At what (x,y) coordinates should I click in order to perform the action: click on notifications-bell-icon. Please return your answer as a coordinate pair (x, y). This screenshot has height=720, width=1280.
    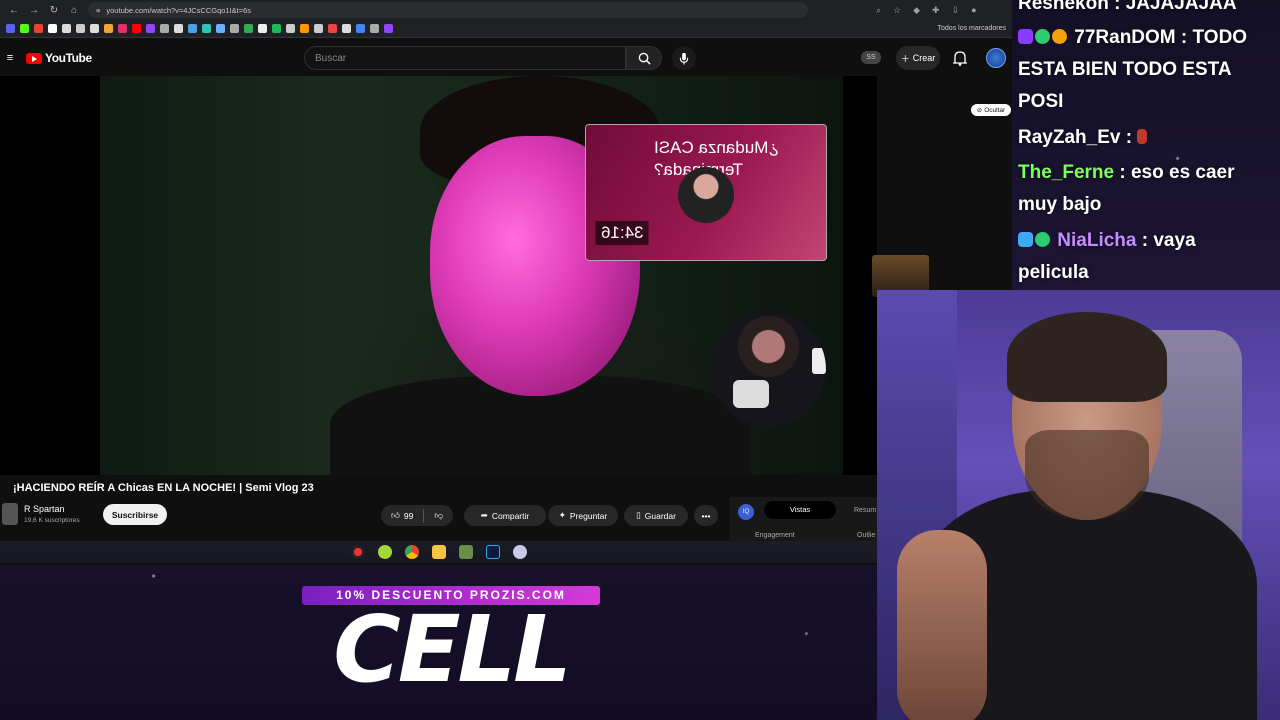
    Looking at the image, I should click on (960, 58).